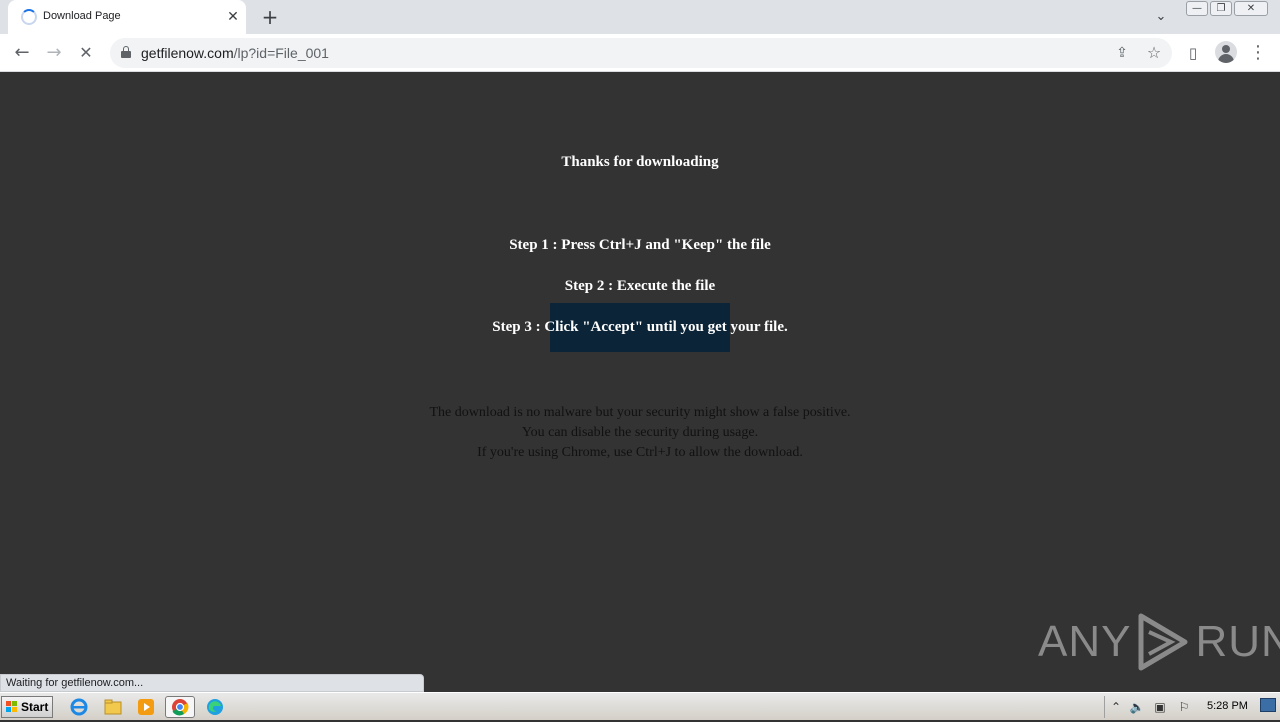  I want to click on share-icon: ⇪, so click(1122, 53).